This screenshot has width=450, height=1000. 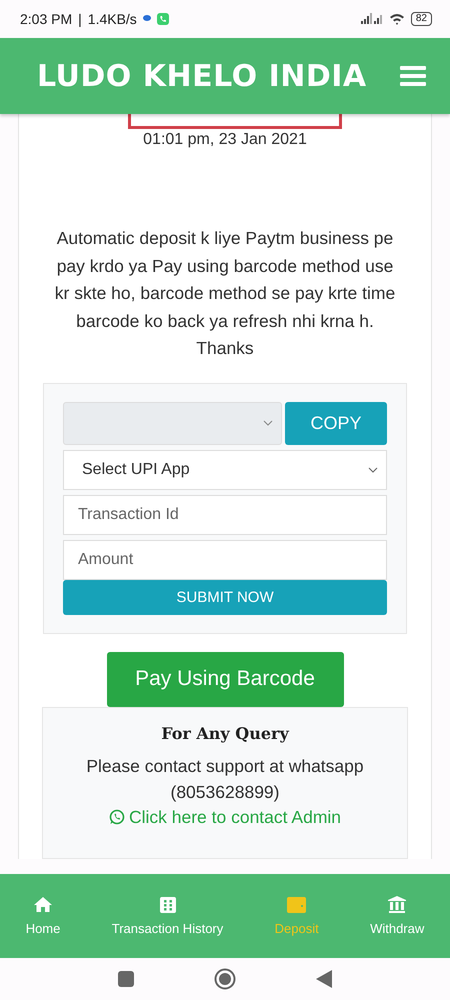 I want to click on wifi-icon, so click(x=396, y=18).